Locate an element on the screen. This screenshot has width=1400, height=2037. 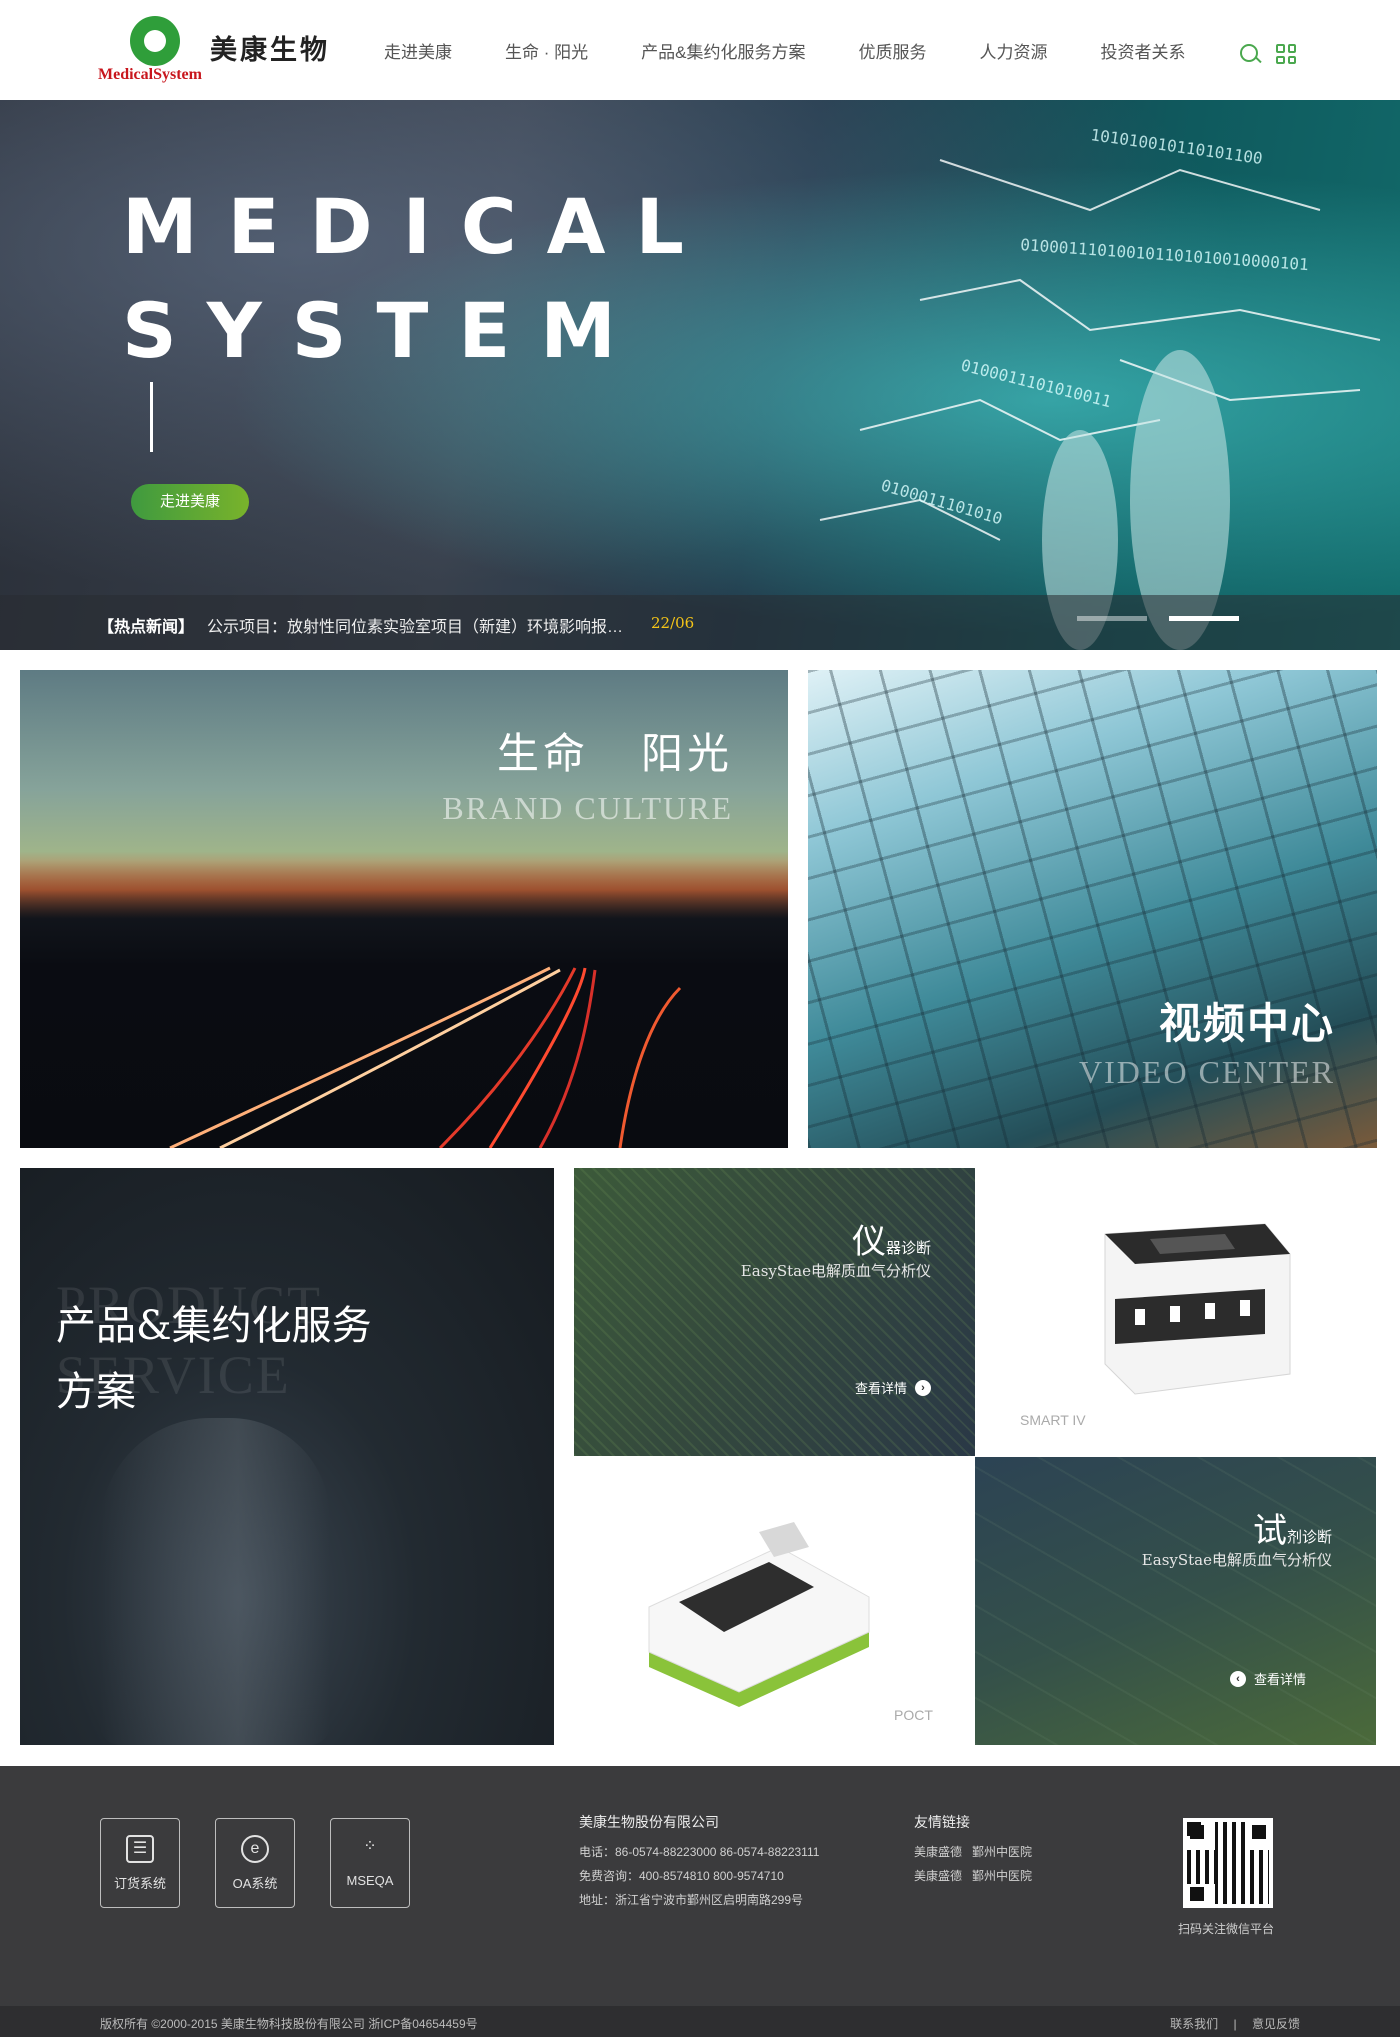
list-icon: ☰ is located at coordinates (140, 1849).